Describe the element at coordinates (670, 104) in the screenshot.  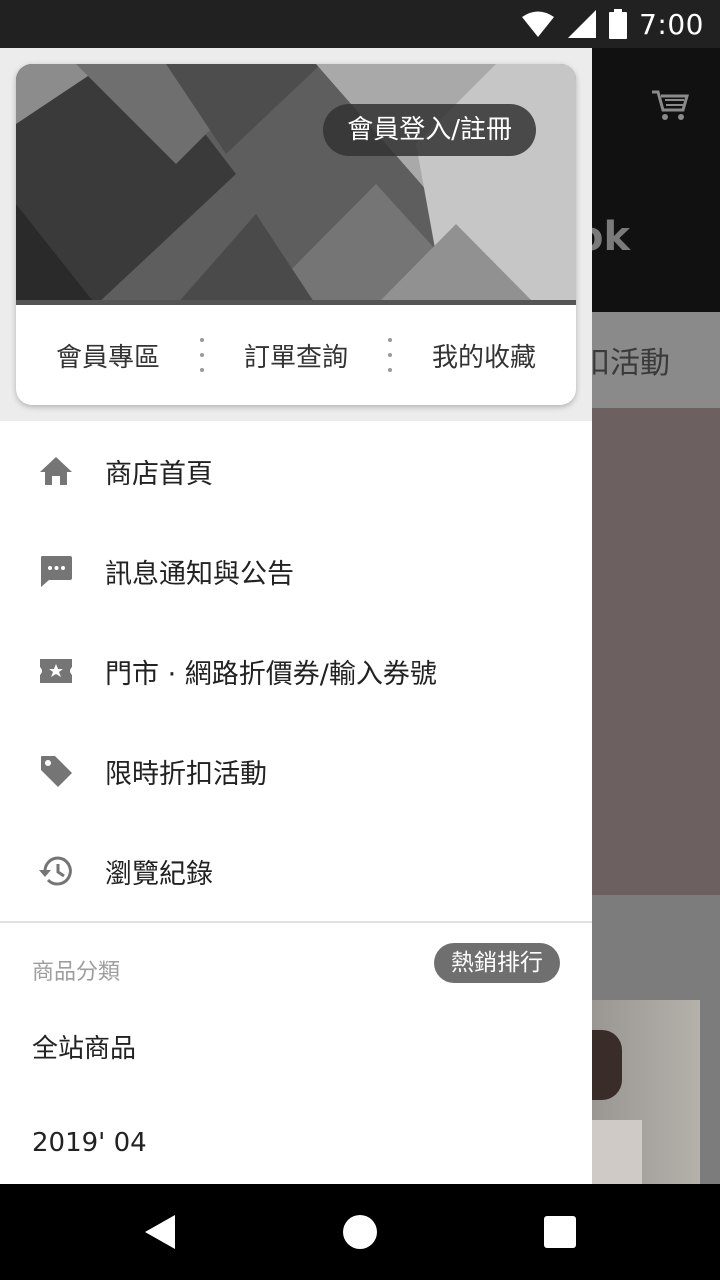
I see `cart-icon` at that location.